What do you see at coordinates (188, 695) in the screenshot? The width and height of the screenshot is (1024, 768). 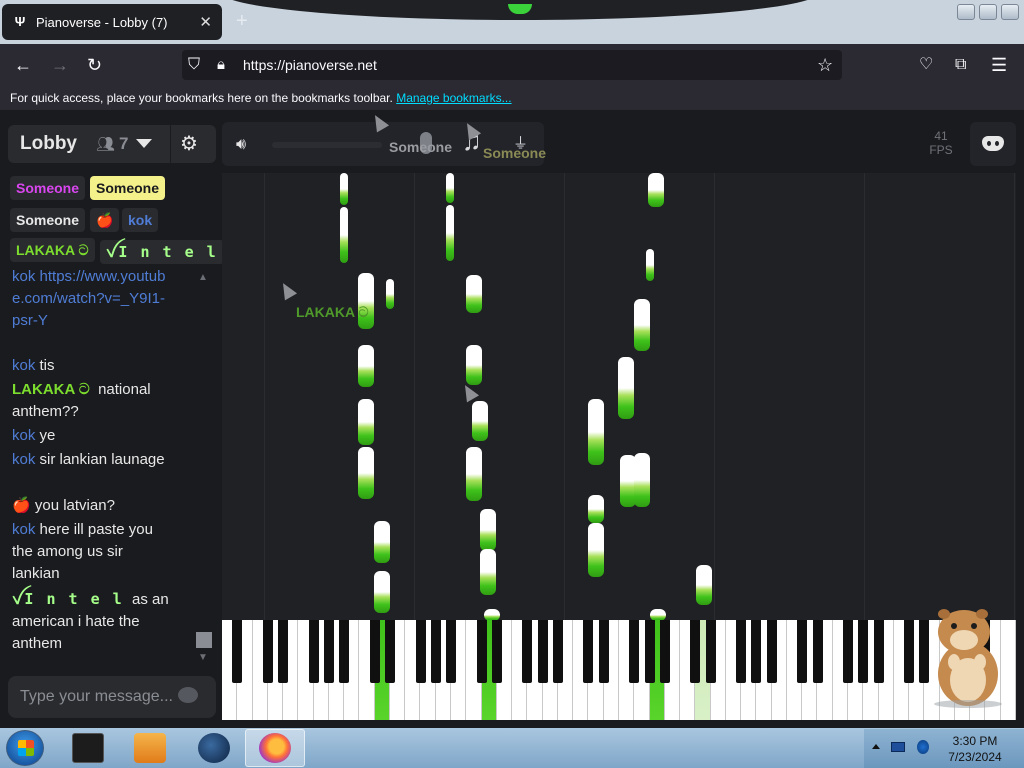 I see `send-icon` at bounding box center [188, 695].